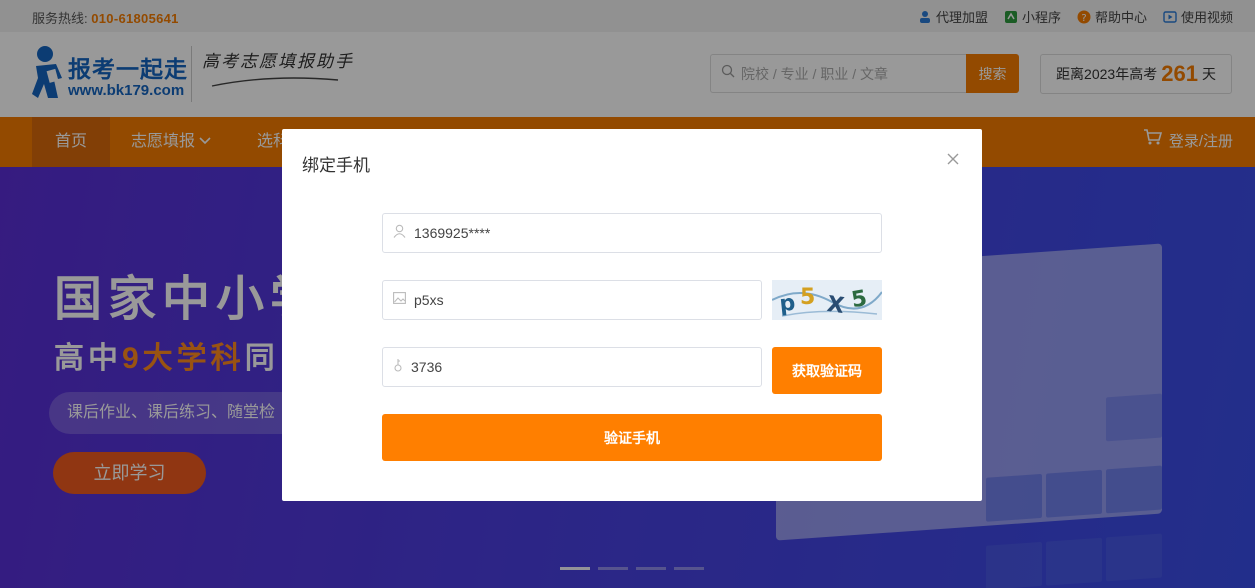  What do you see at coordinates (827, 370) in the screenshot?
I see `get-verification-code-button: 获取验证码` at bounding box center [827, 370].